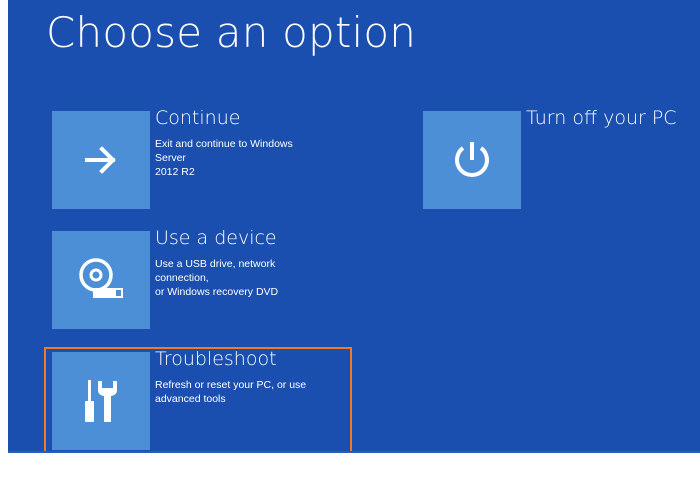 This screenshot has width=700, height=478. What do you see at coordinates (216, 238) in the screenshot?
I see `use-a-device-label: Use a device` at bounding box center [216, 238].